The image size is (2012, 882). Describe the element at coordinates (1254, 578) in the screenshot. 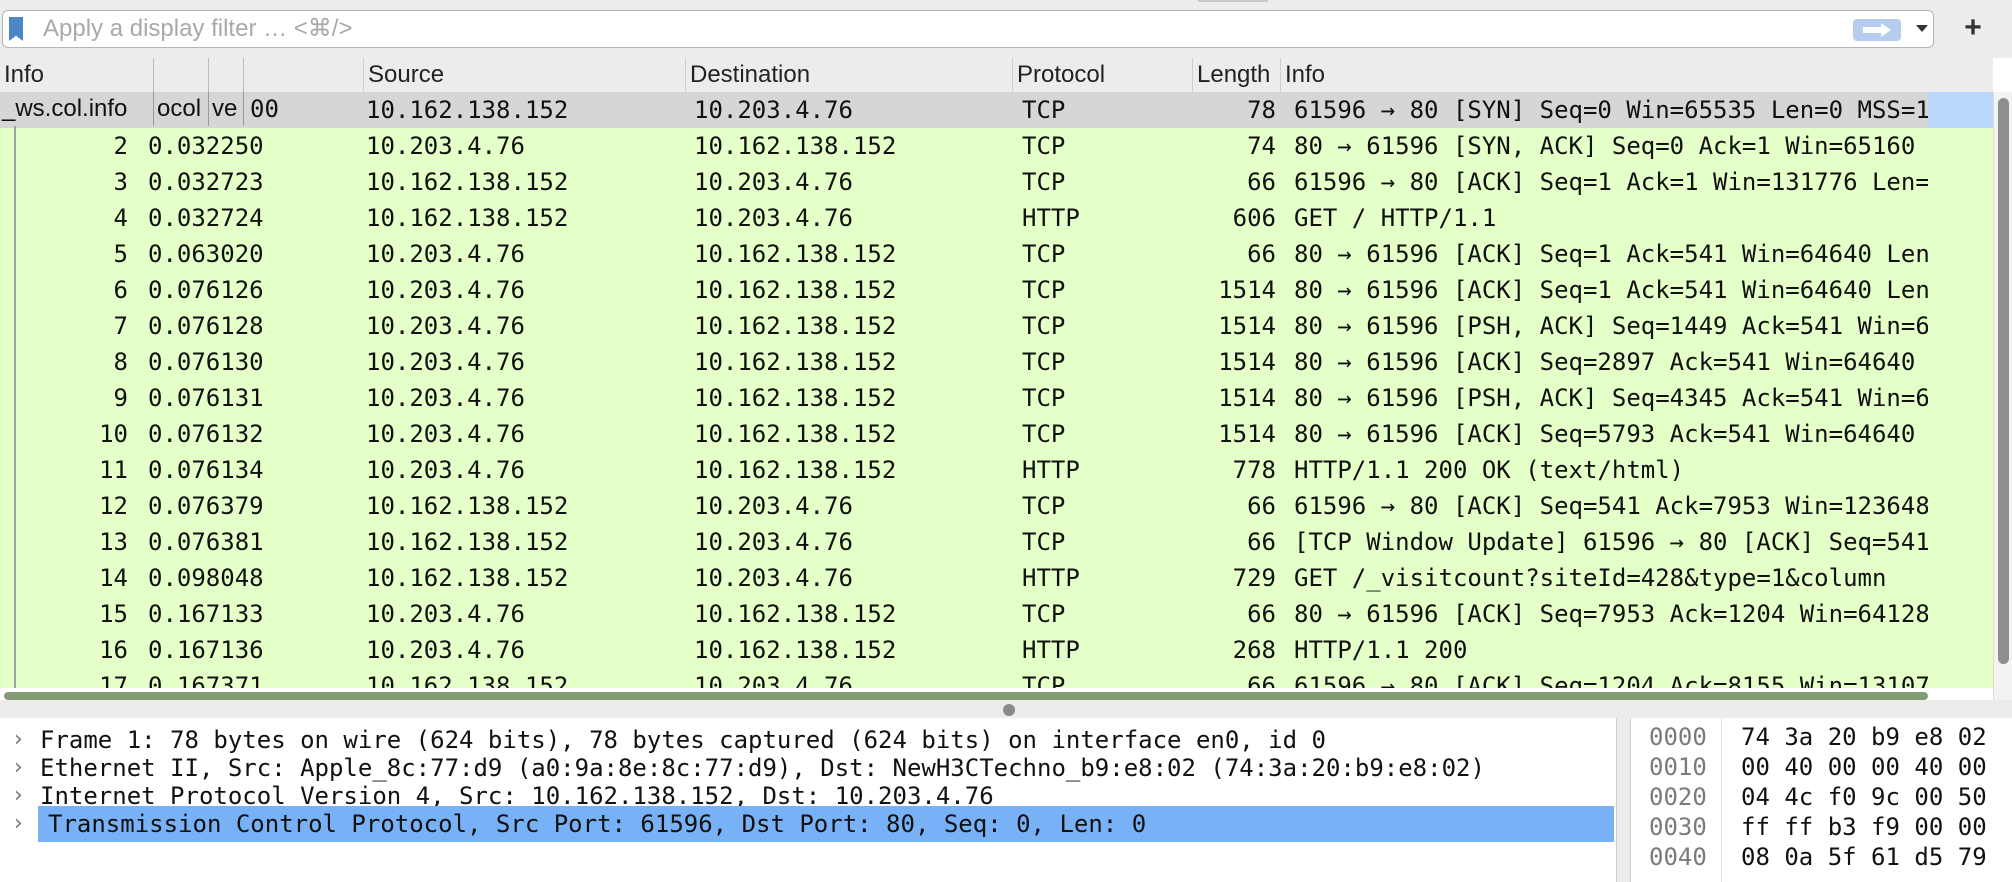

I see `packet-length: 729` at that location.